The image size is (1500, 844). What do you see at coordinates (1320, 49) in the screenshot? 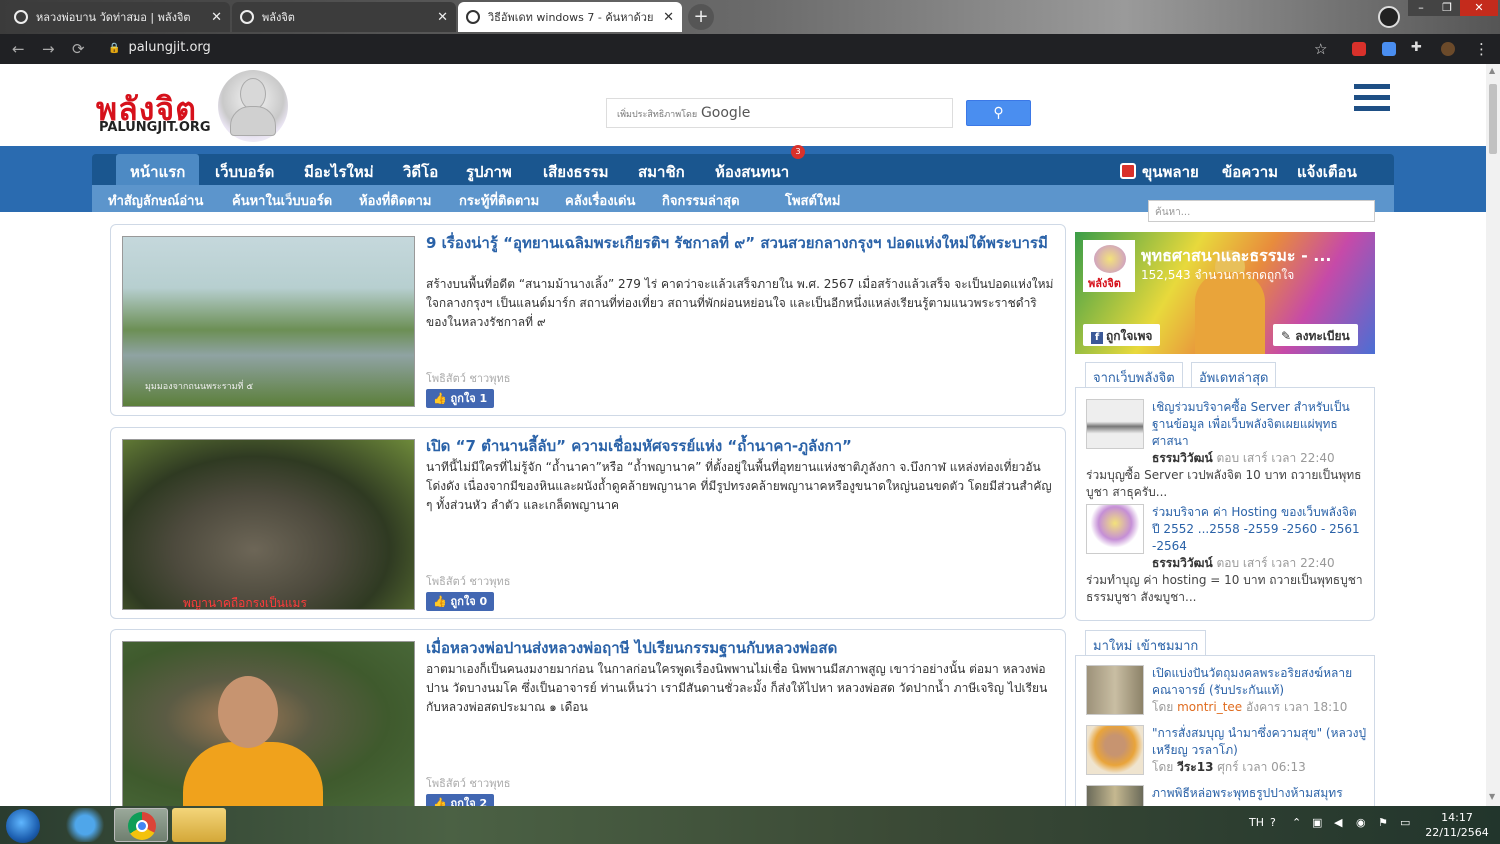
I see `bookmark-star-icon: ☆` at bounding box center [1320, 49].